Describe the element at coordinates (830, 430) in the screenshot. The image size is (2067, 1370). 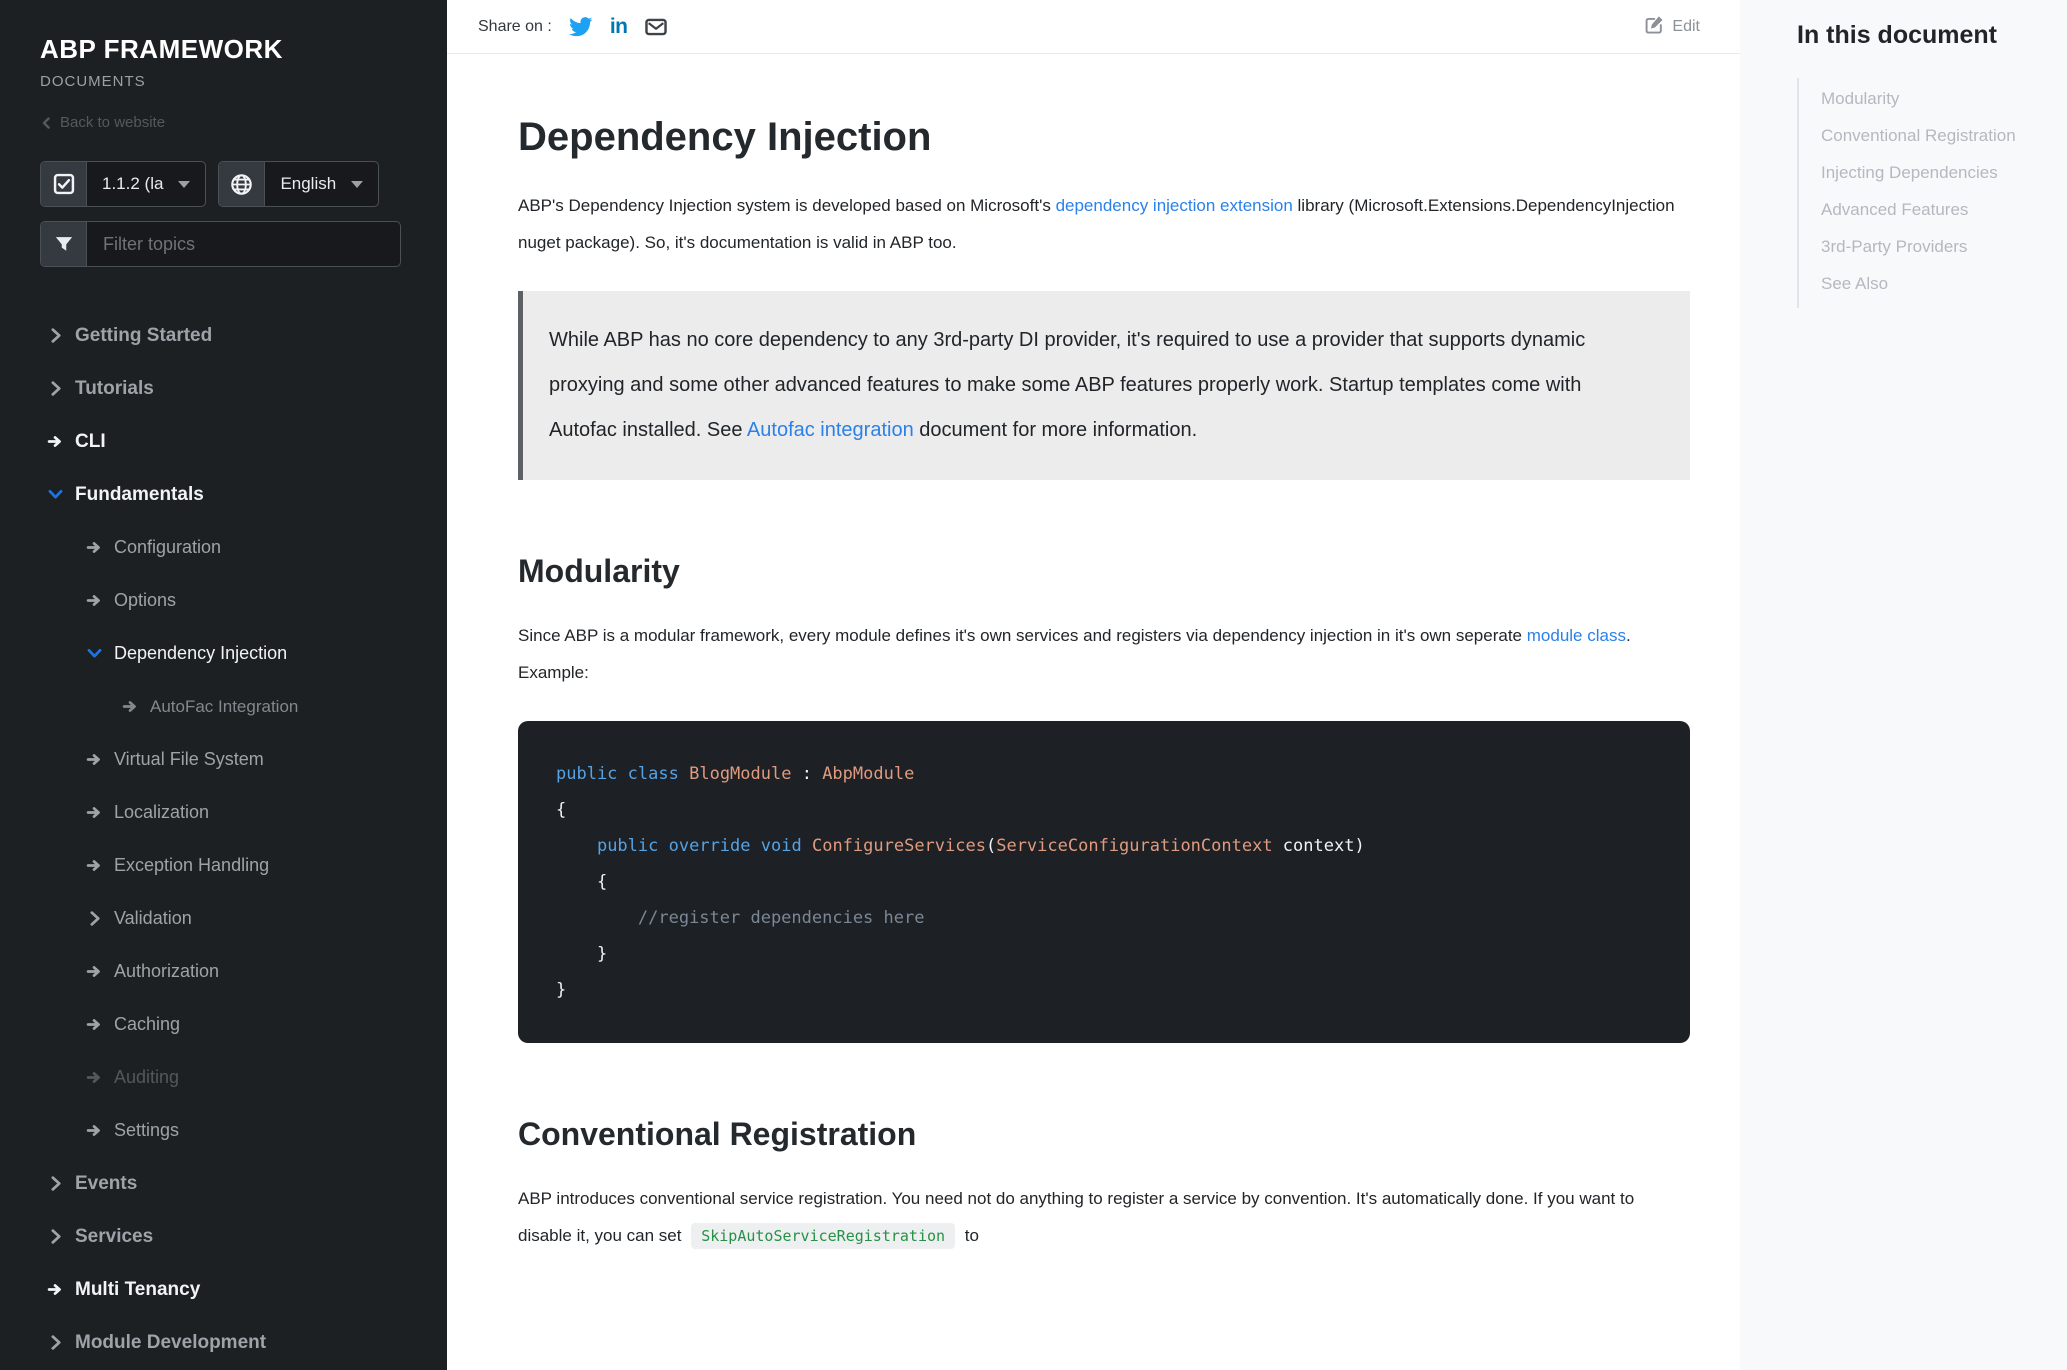
I see `inline-link: Autofac integration` at that location.